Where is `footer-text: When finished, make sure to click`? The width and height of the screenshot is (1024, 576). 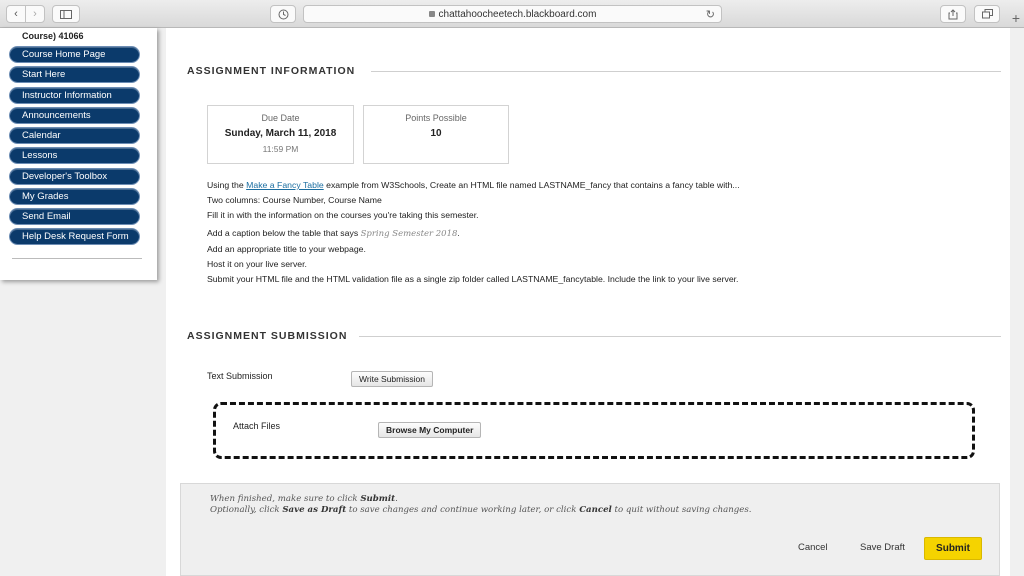 footer-text: When finished, make sure to click is located at coordinates (285, 499).